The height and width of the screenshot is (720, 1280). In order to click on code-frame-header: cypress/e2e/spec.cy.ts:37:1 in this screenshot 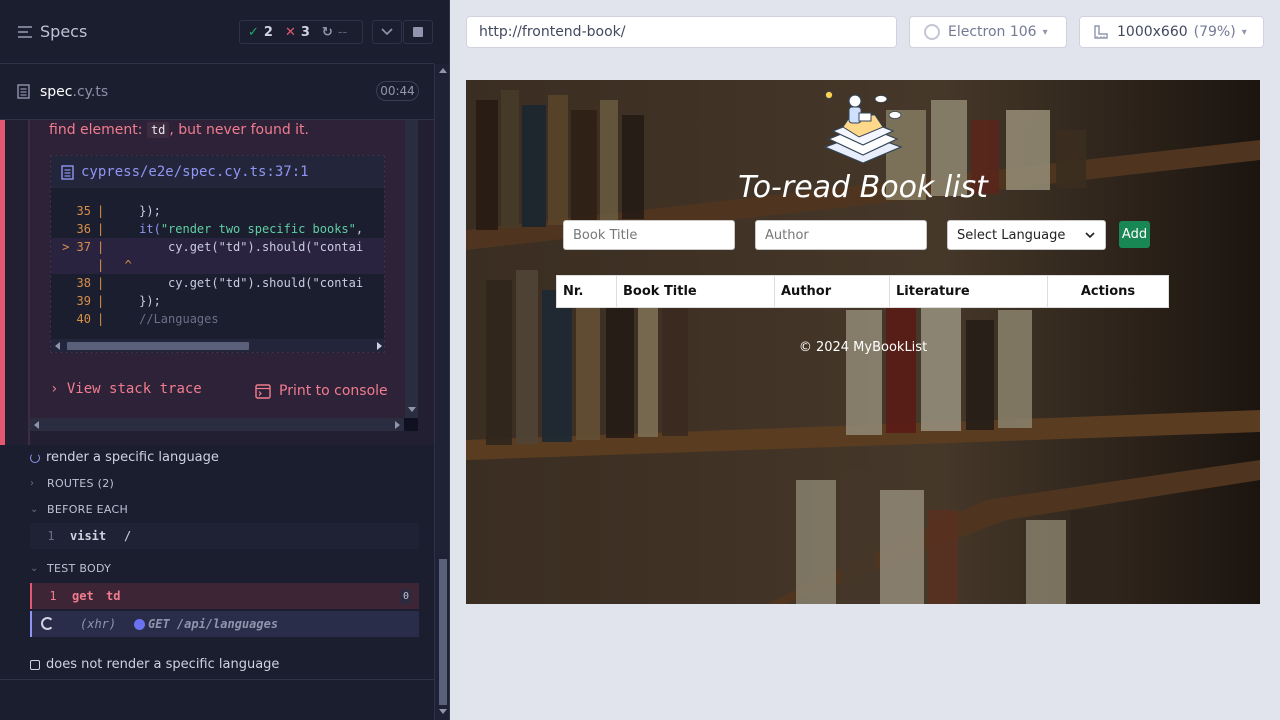, I will do `click(217, 172)`.